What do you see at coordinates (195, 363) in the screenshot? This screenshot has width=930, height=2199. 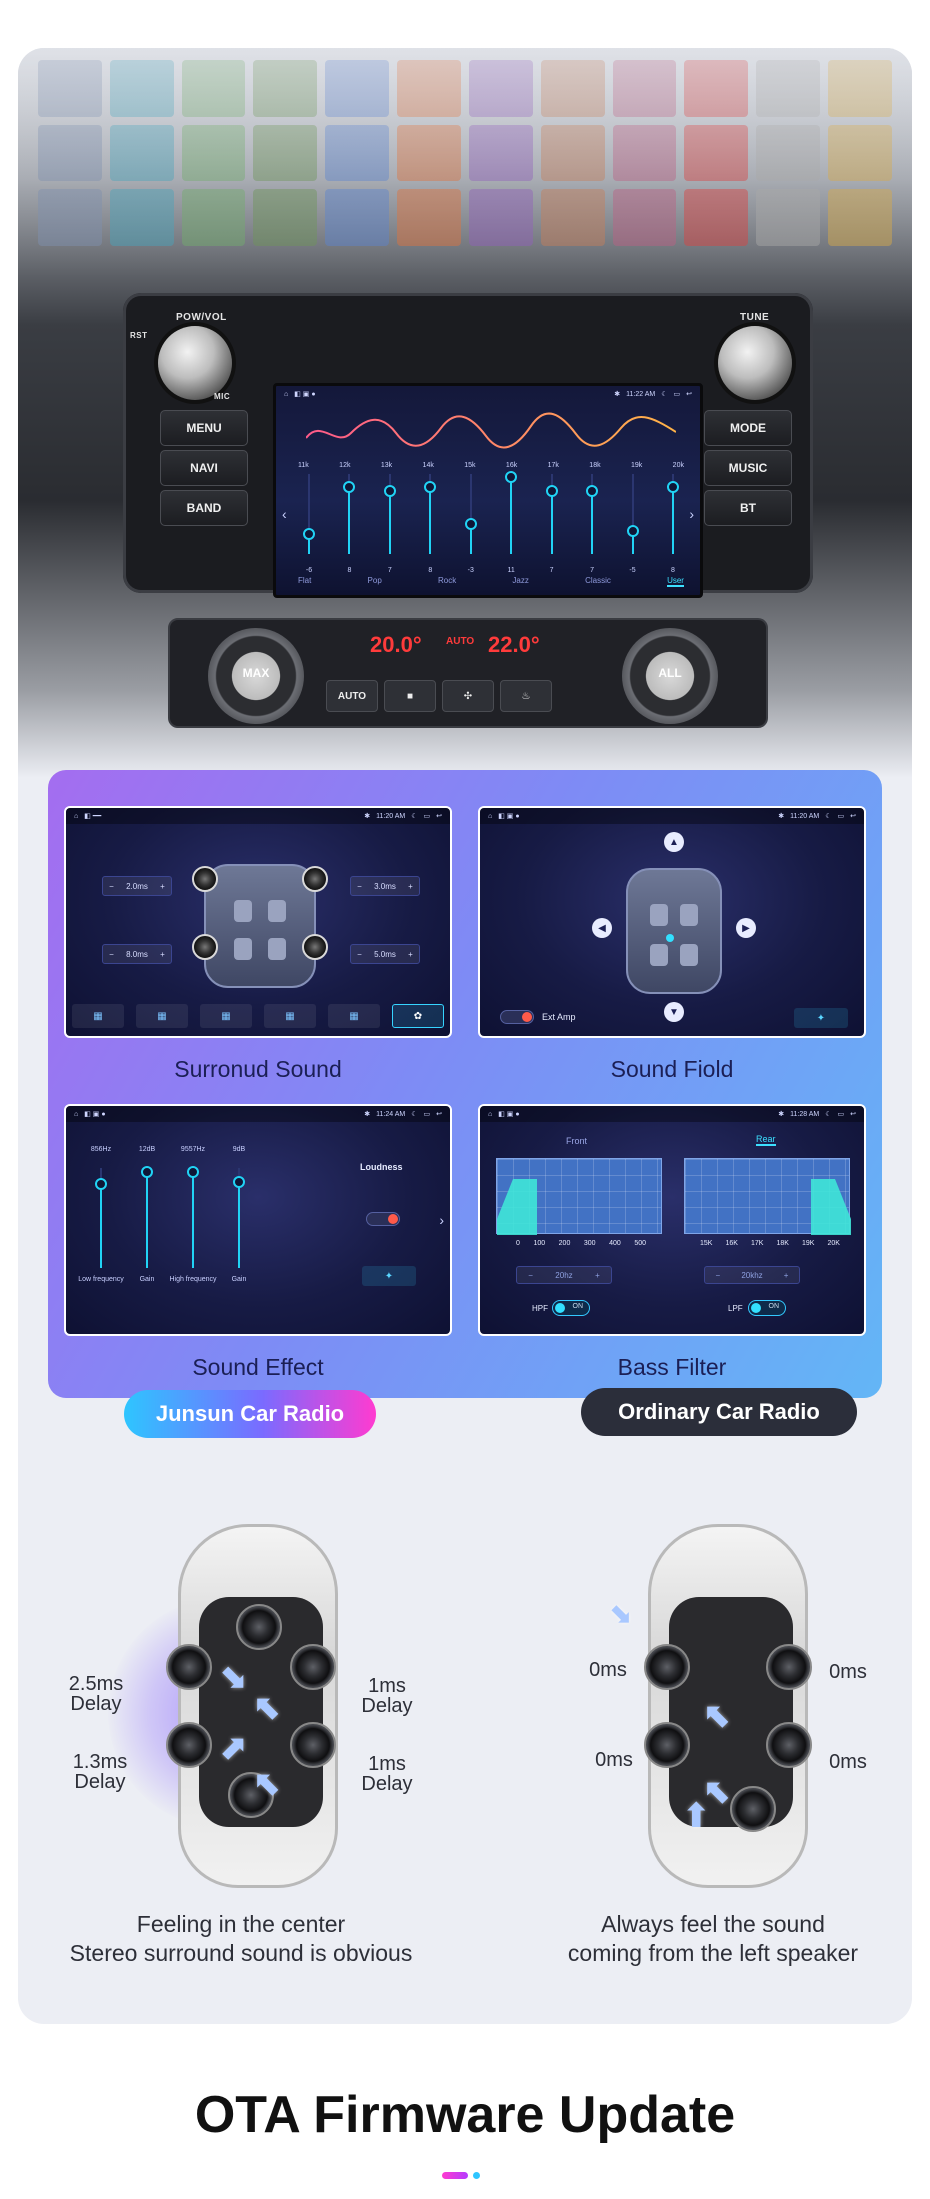 I see `volume-knob` at bounding box center [195, 363].